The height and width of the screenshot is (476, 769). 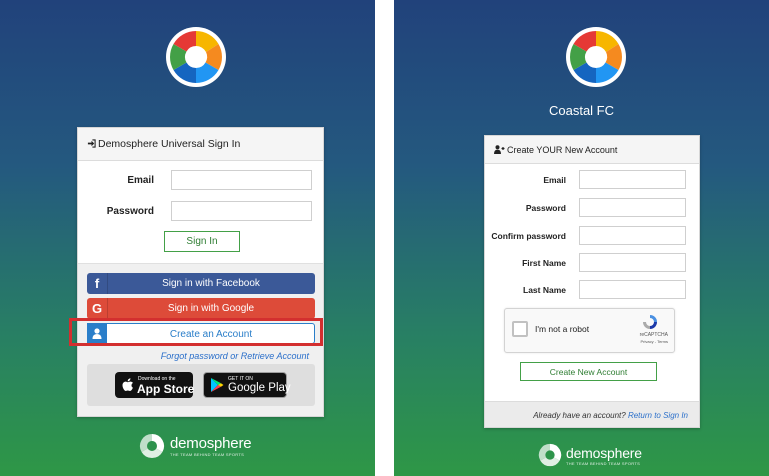 I want to click on apple-icon, so click(x=127, y=384).